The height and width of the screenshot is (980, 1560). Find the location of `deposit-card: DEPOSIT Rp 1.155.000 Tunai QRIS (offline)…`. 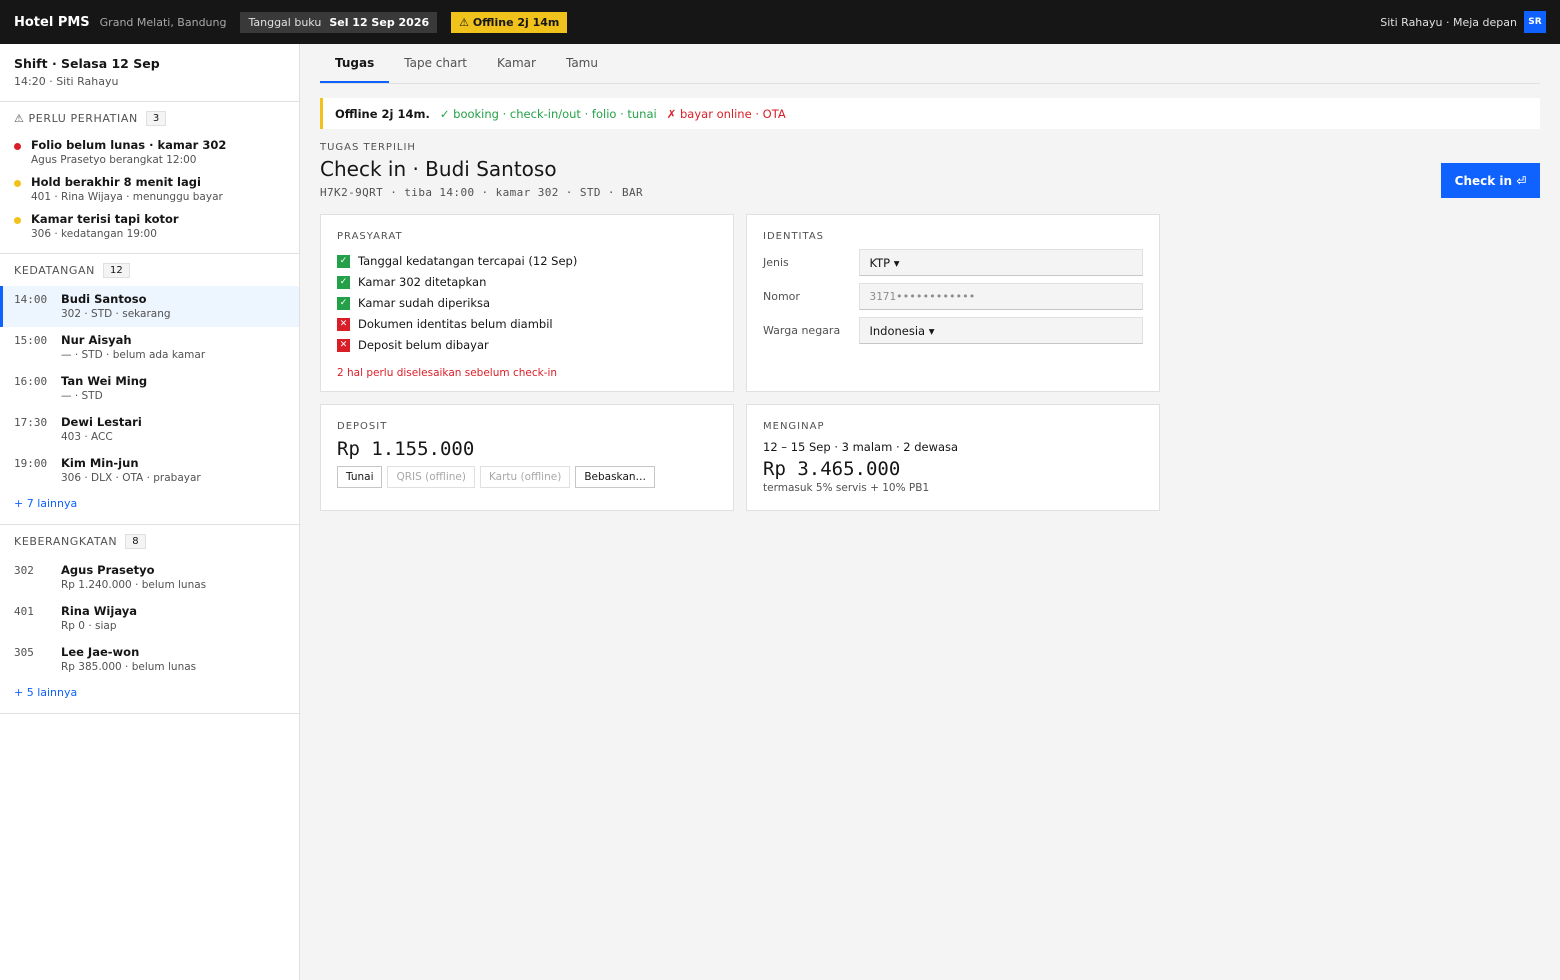

deposit-card: DEPOSIT Rp 1.155.000 Tunai QRIS (offline)… is located at coordinates (527, 457).